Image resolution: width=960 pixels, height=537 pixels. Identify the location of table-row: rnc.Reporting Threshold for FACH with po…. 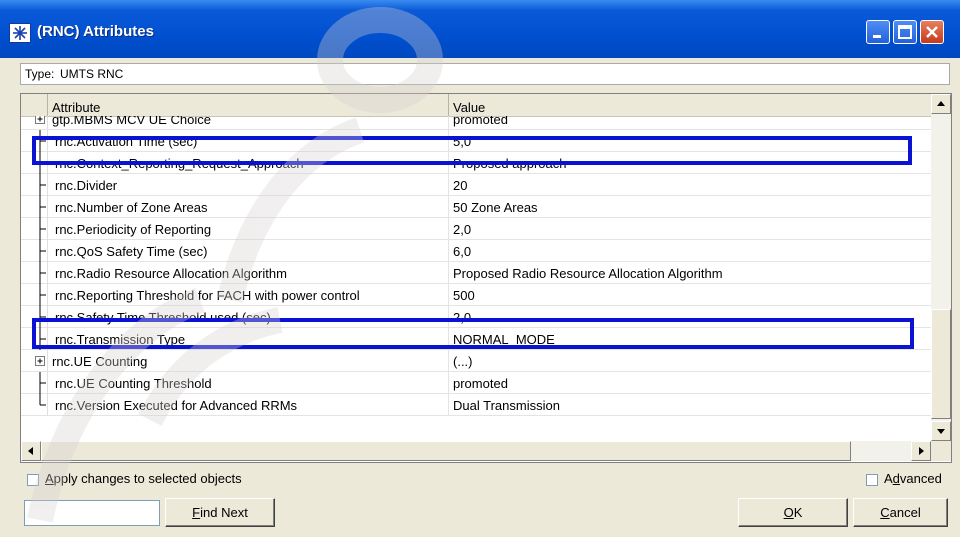
(476, 295).